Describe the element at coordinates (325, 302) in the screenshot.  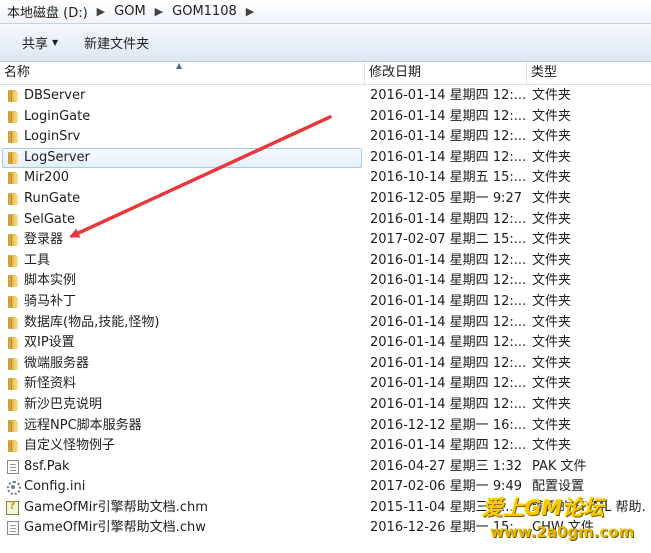
I see `file-row: 骑马补丁 2016-01-14 星期四 12:... 文件夹` at that location.